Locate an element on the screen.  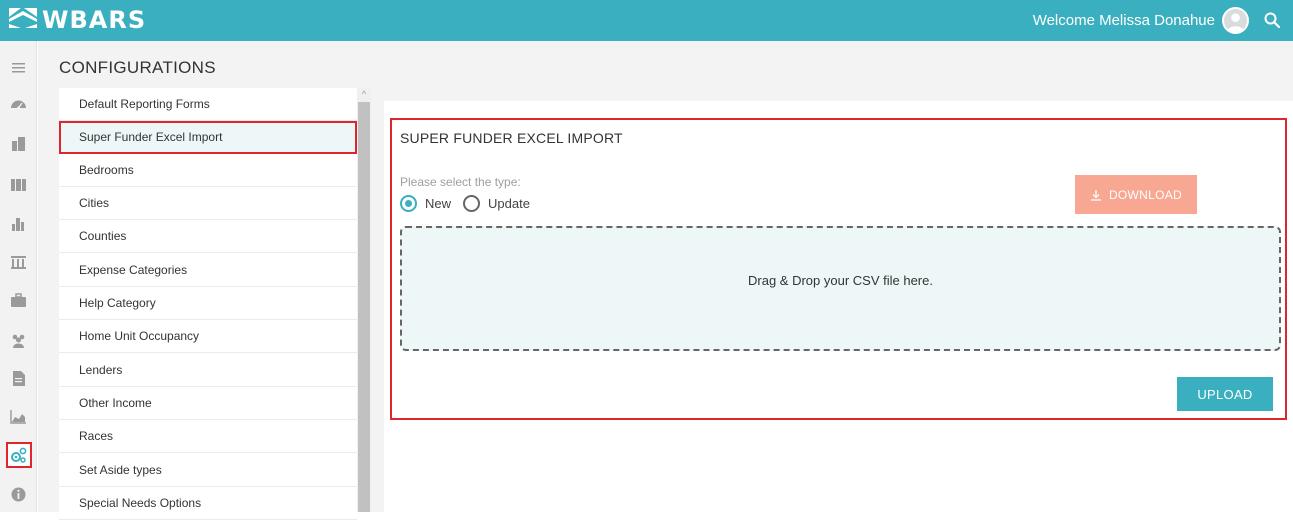
document-icon is located at coordinates (18, 378).